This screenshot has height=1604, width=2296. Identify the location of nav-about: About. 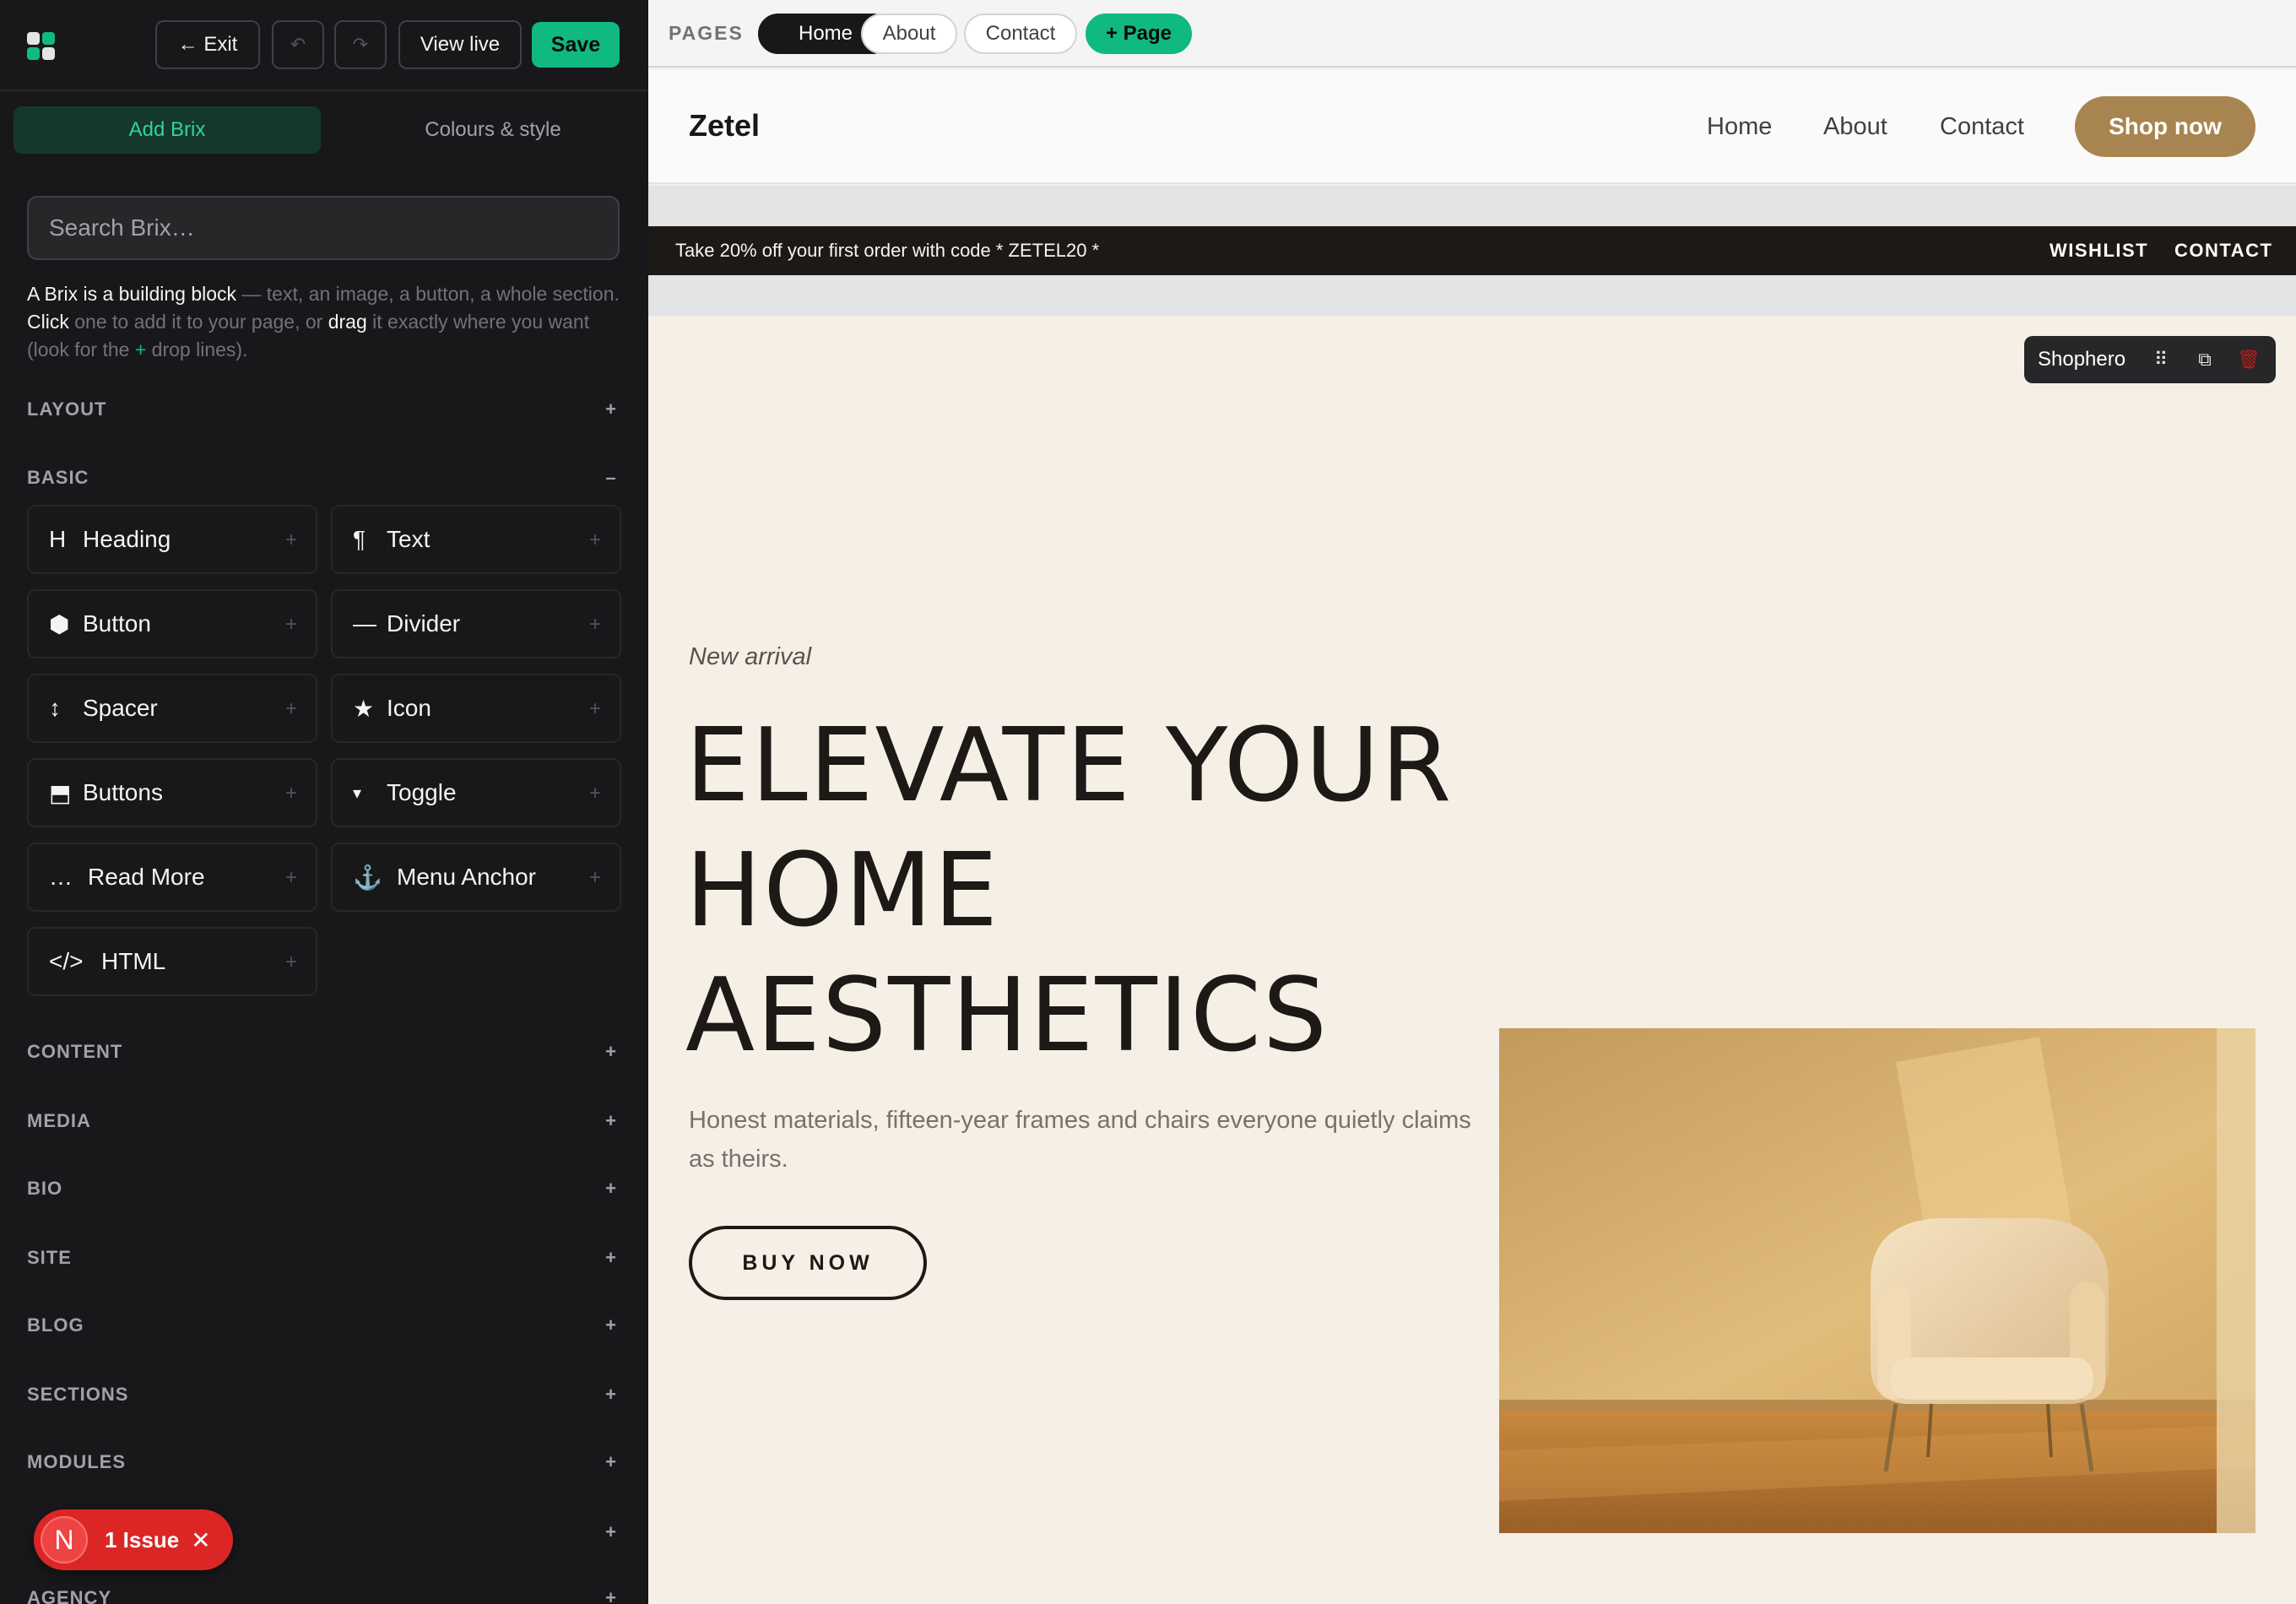
(1855, 127).